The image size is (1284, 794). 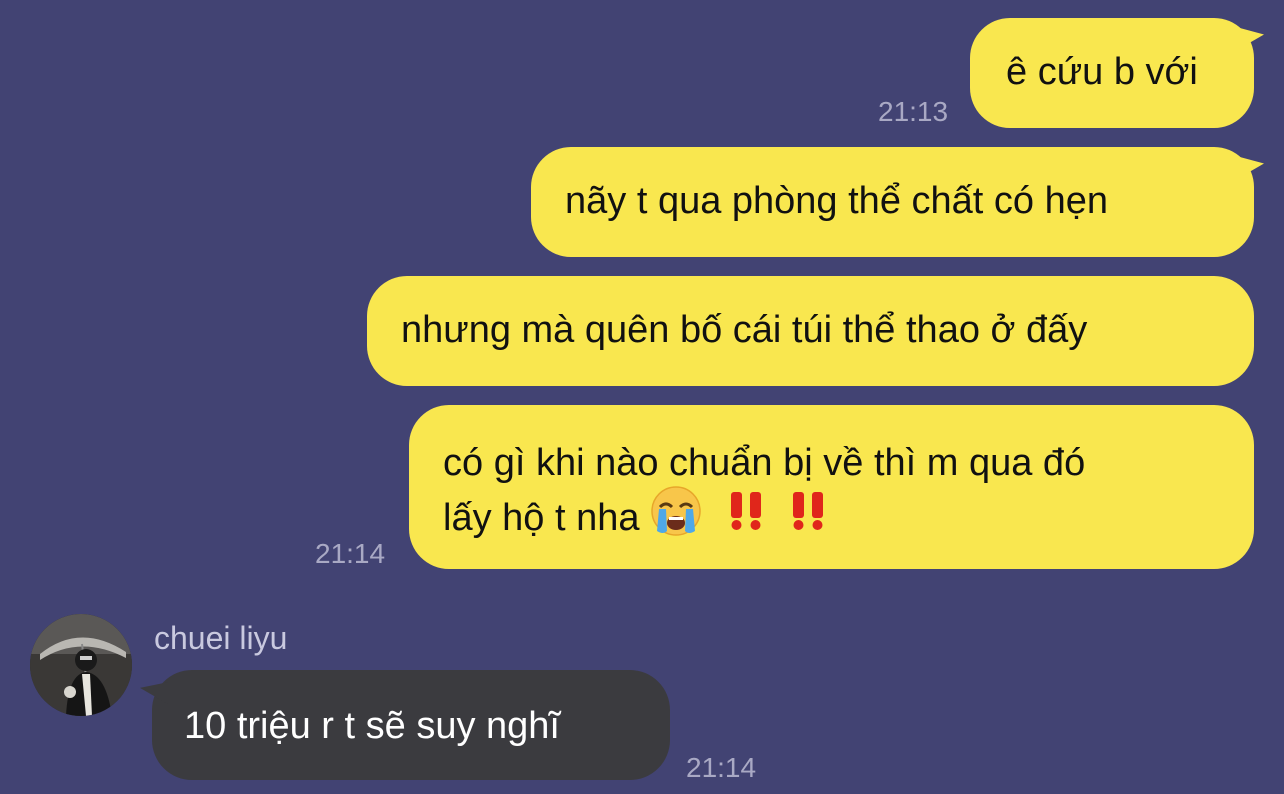 What do you see at coordinates (836, 201) in the screenshot?
I see `message-text: nãy t qua phòng thể chất có hẹn` at bounding box center [836, 201].